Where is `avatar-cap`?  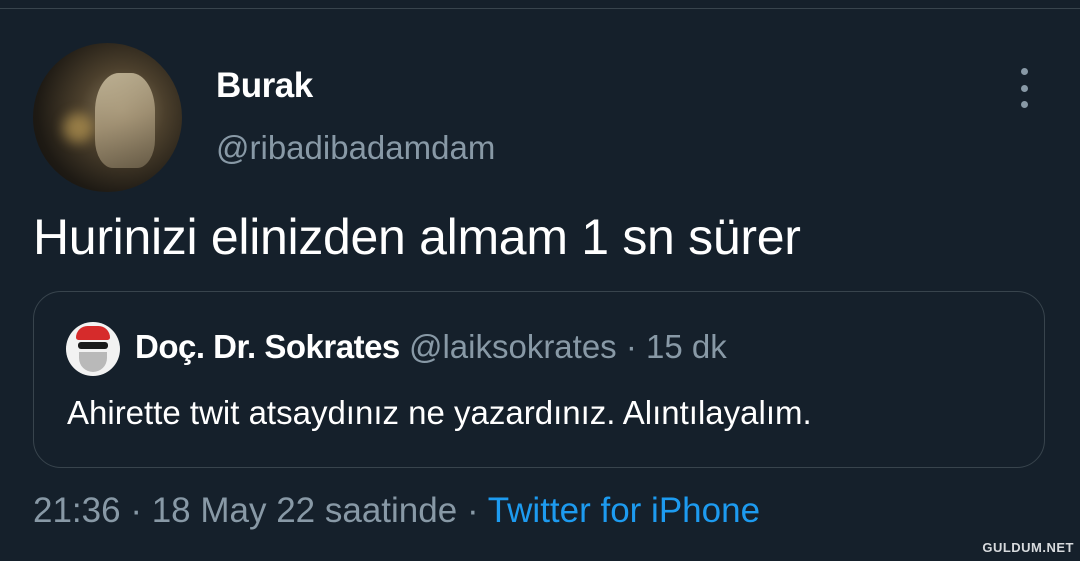 avatar-cap is located at coordinates (93, 333).